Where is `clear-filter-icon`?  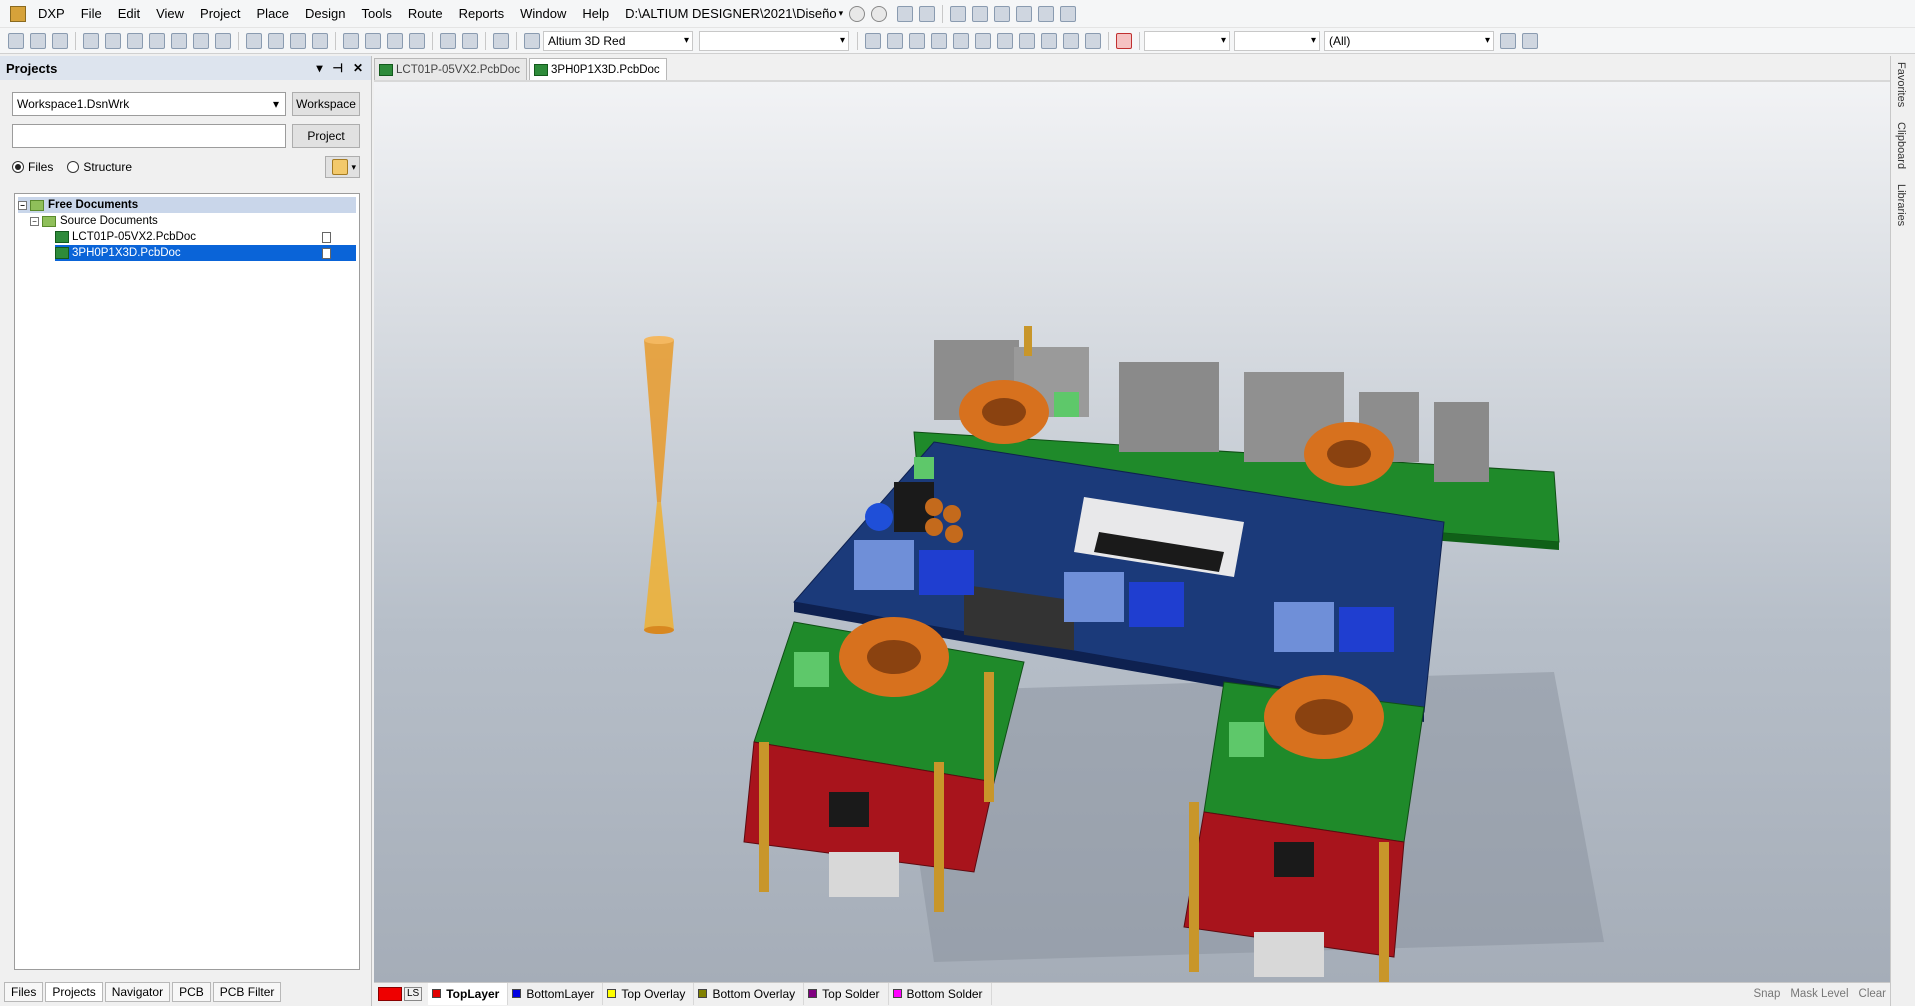
clear-filter-icon is located at coordinates (417, 40).